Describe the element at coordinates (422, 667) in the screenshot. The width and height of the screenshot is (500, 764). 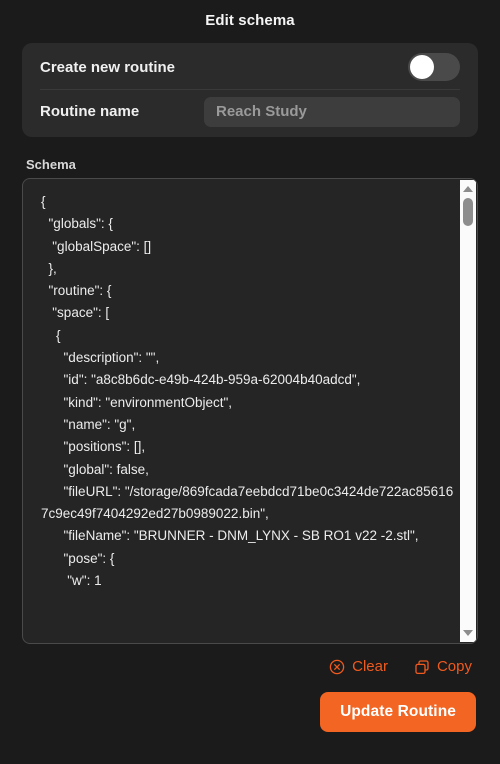
I see `copy-icon` at that location.